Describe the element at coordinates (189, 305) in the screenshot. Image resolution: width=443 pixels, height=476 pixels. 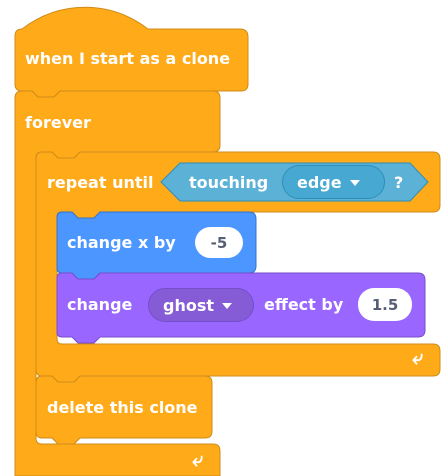
I see `effect-dropdown-value: ghost` at that location.